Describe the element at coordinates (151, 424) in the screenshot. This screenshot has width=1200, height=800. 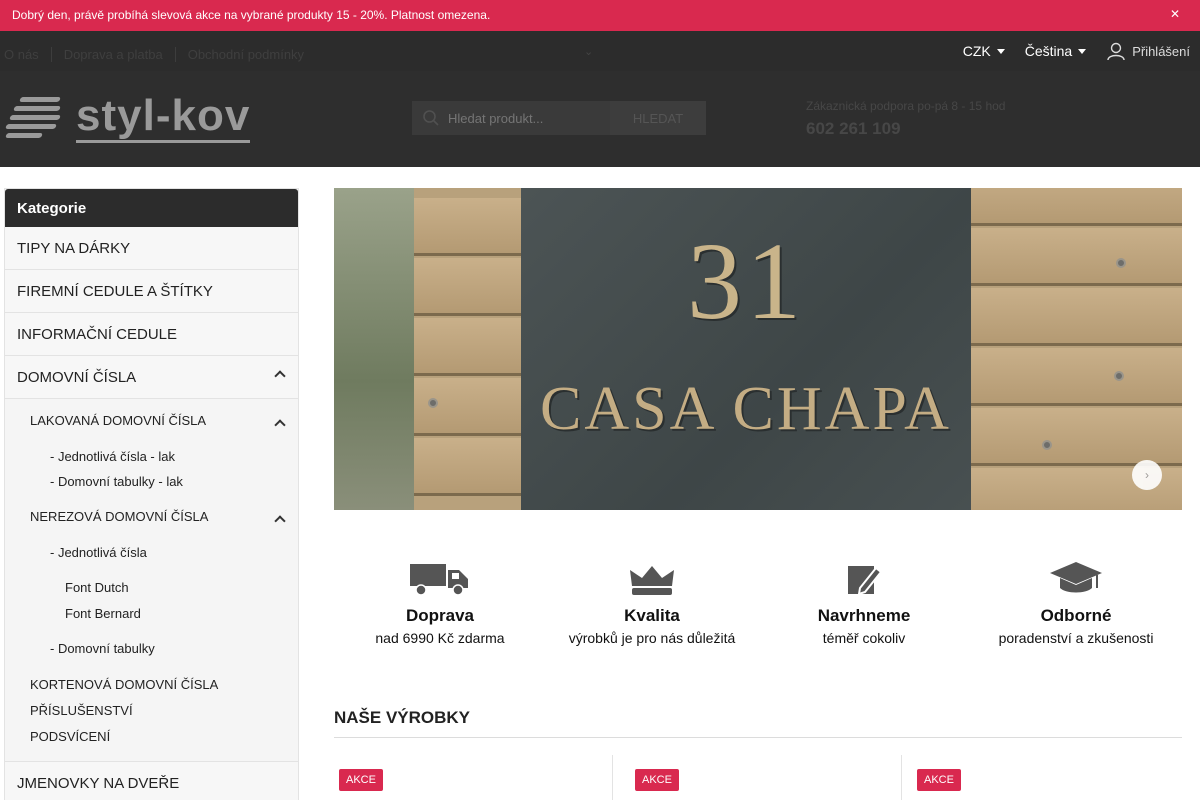
I see `submenu-lacquered: LAKOVANÁ DOMOVNÍ ČÍSLA` at that location.